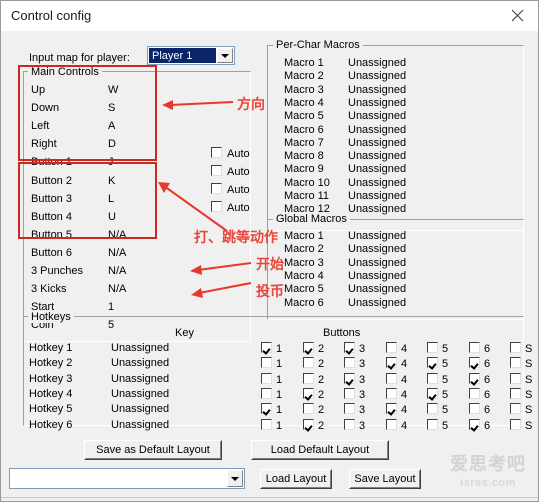 This screenshot has height=502, width=539. What do you see at coordinates (140, 348) in the screenshot?
I see `hotkey-key-1: Unassigned` at bounding box center [140, 348].